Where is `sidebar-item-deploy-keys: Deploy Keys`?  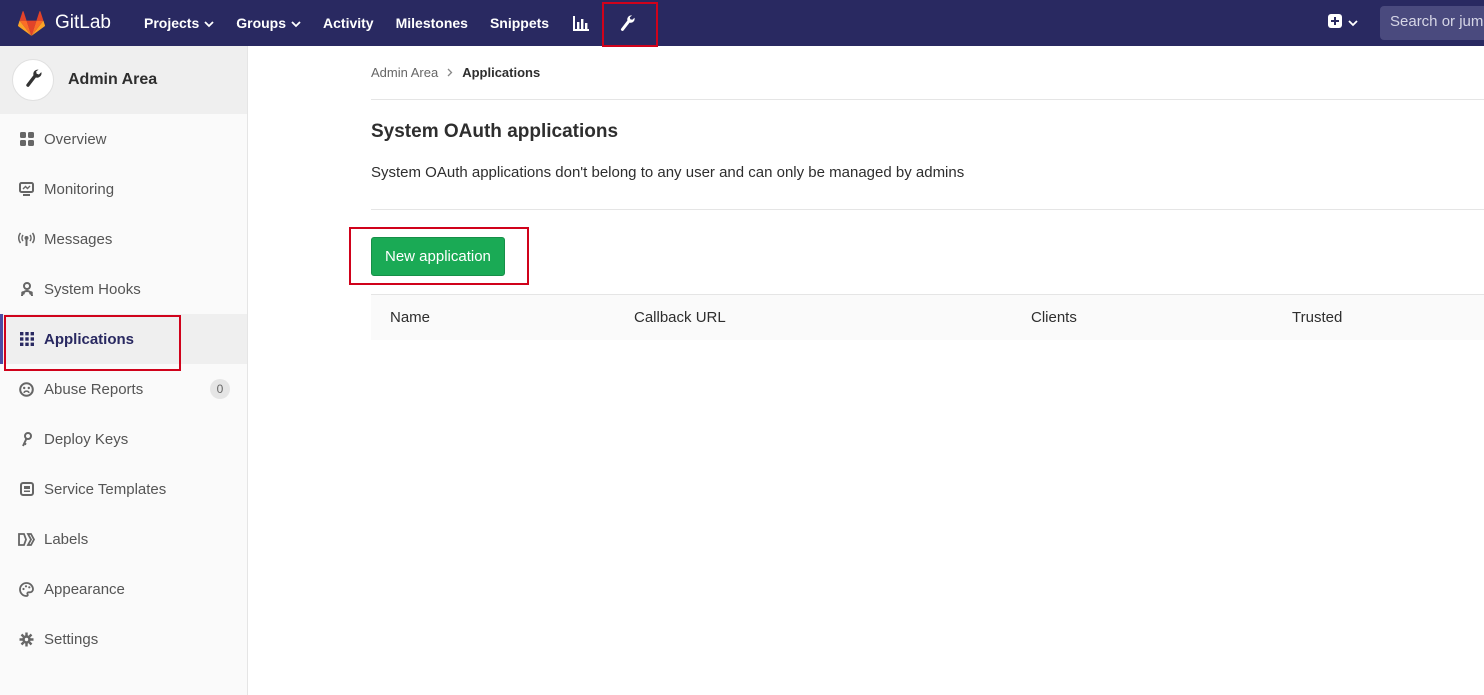
sidebar-item-deploy-keys: Deploy Keys is located at coordinates (123, 439).